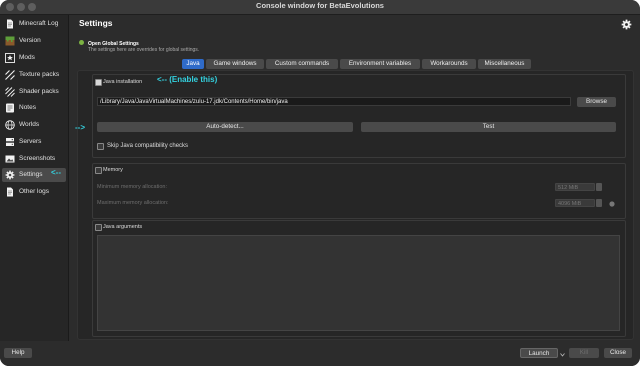 This screenshot has width=640, height=366. What do you see at coordinates (187, 79) in the screenshot?
I see `enable-this-annotation: <-- (Enable this)` at bounding box center [187, 79].